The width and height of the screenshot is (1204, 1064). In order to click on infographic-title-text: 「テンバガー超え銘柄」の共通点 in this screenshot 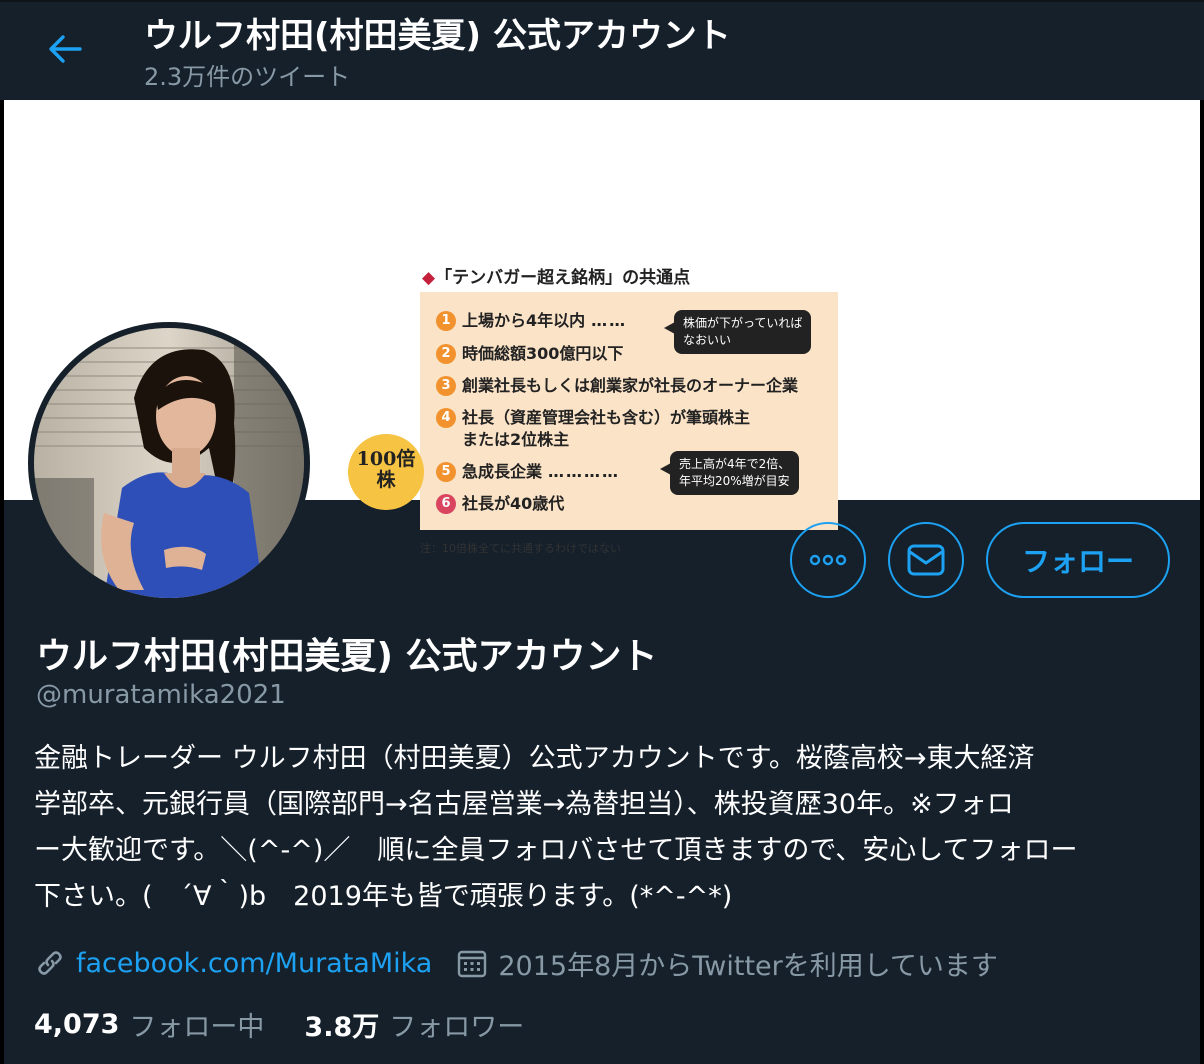, I will do `click(563, 278)`.